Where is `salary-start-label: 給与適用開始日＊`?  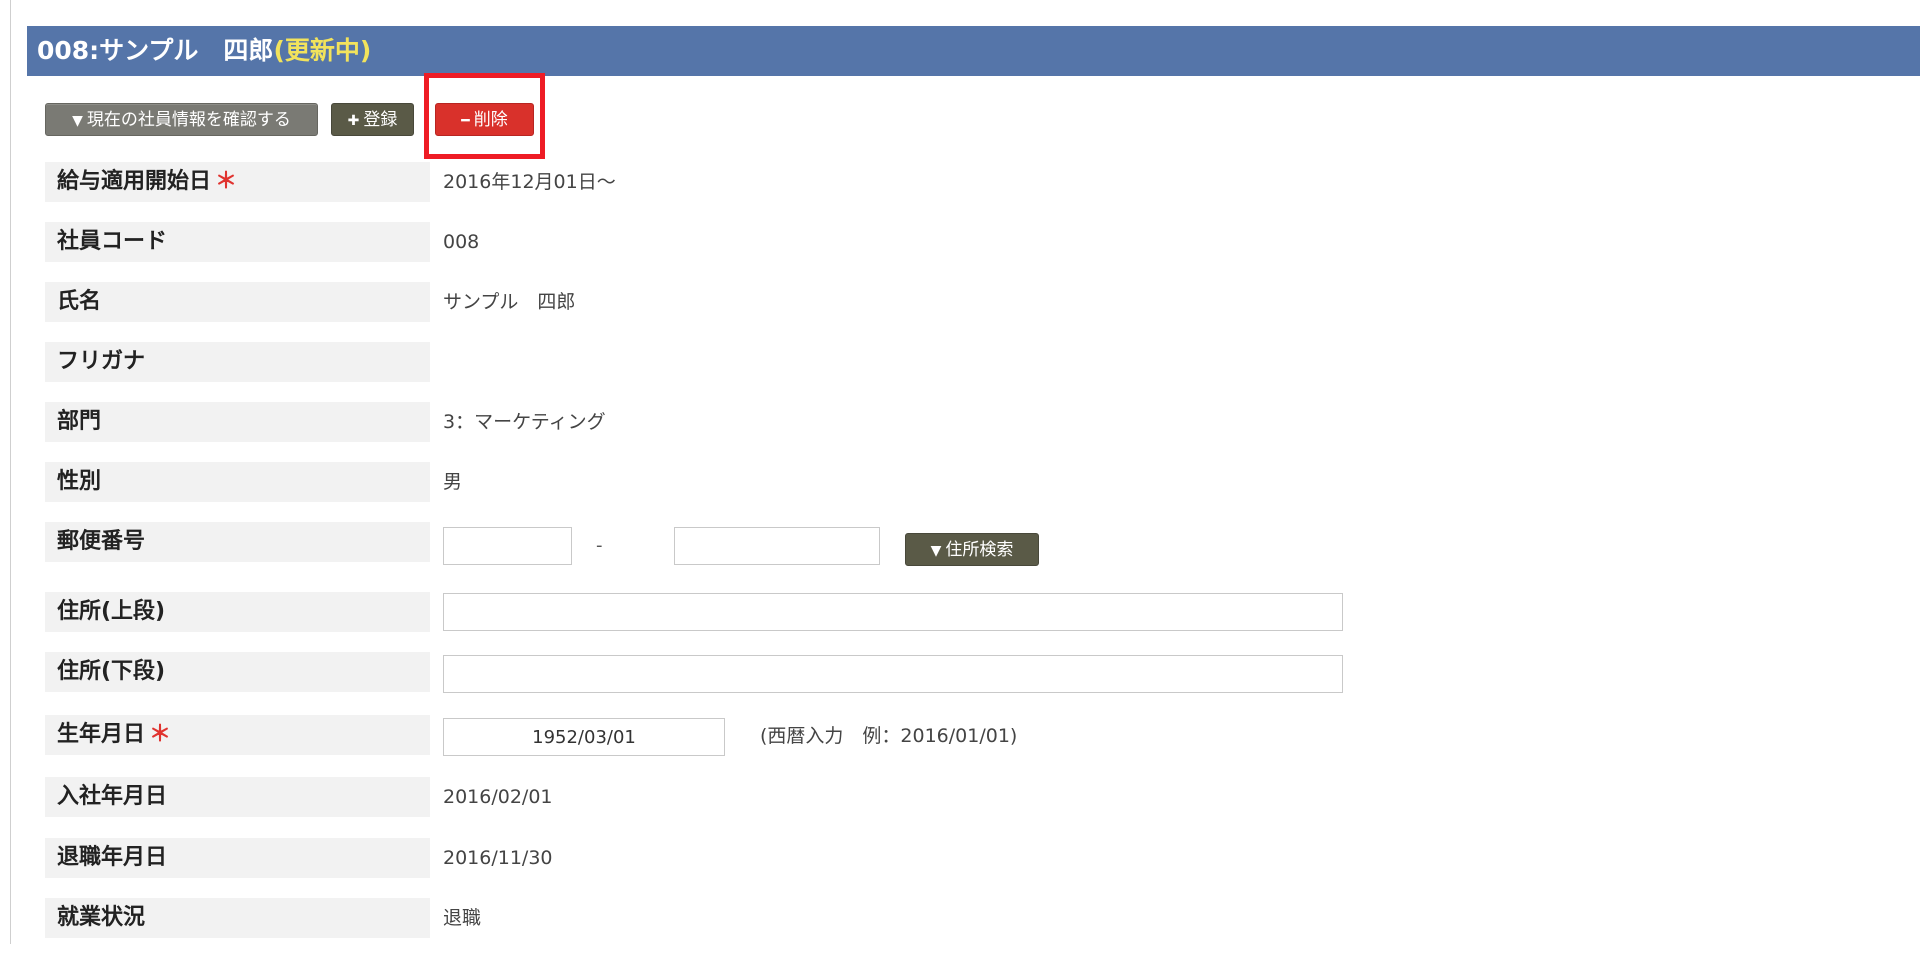 salary-start-label: 給与適用開始日＊ is located at coordinates (237, 182).